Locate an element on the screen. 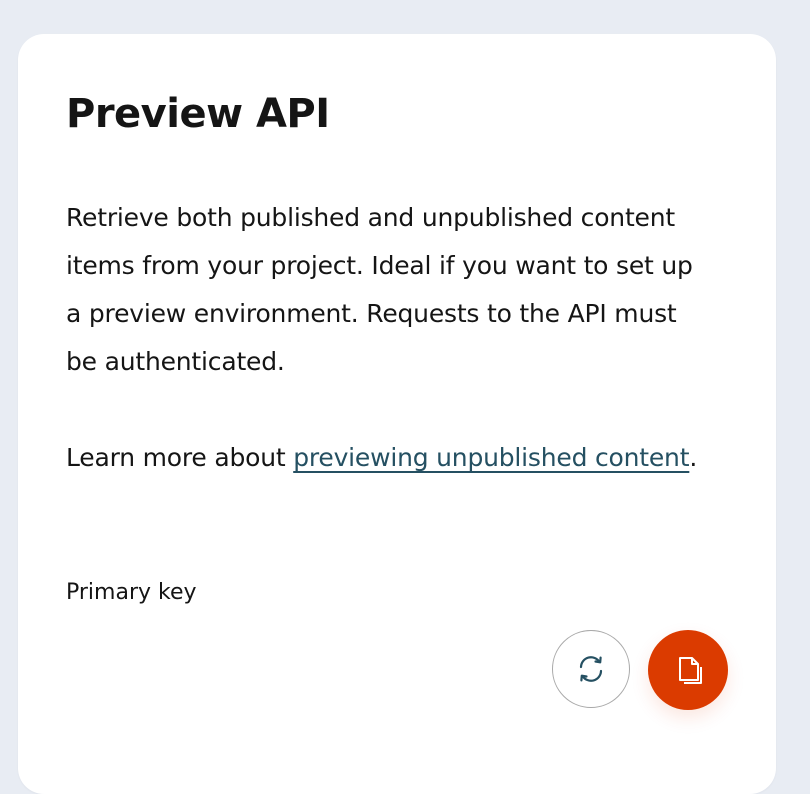 The height and width of the screenshot is (794, 810). primary-key-label: Primary key is located at coordinates (131, 592).